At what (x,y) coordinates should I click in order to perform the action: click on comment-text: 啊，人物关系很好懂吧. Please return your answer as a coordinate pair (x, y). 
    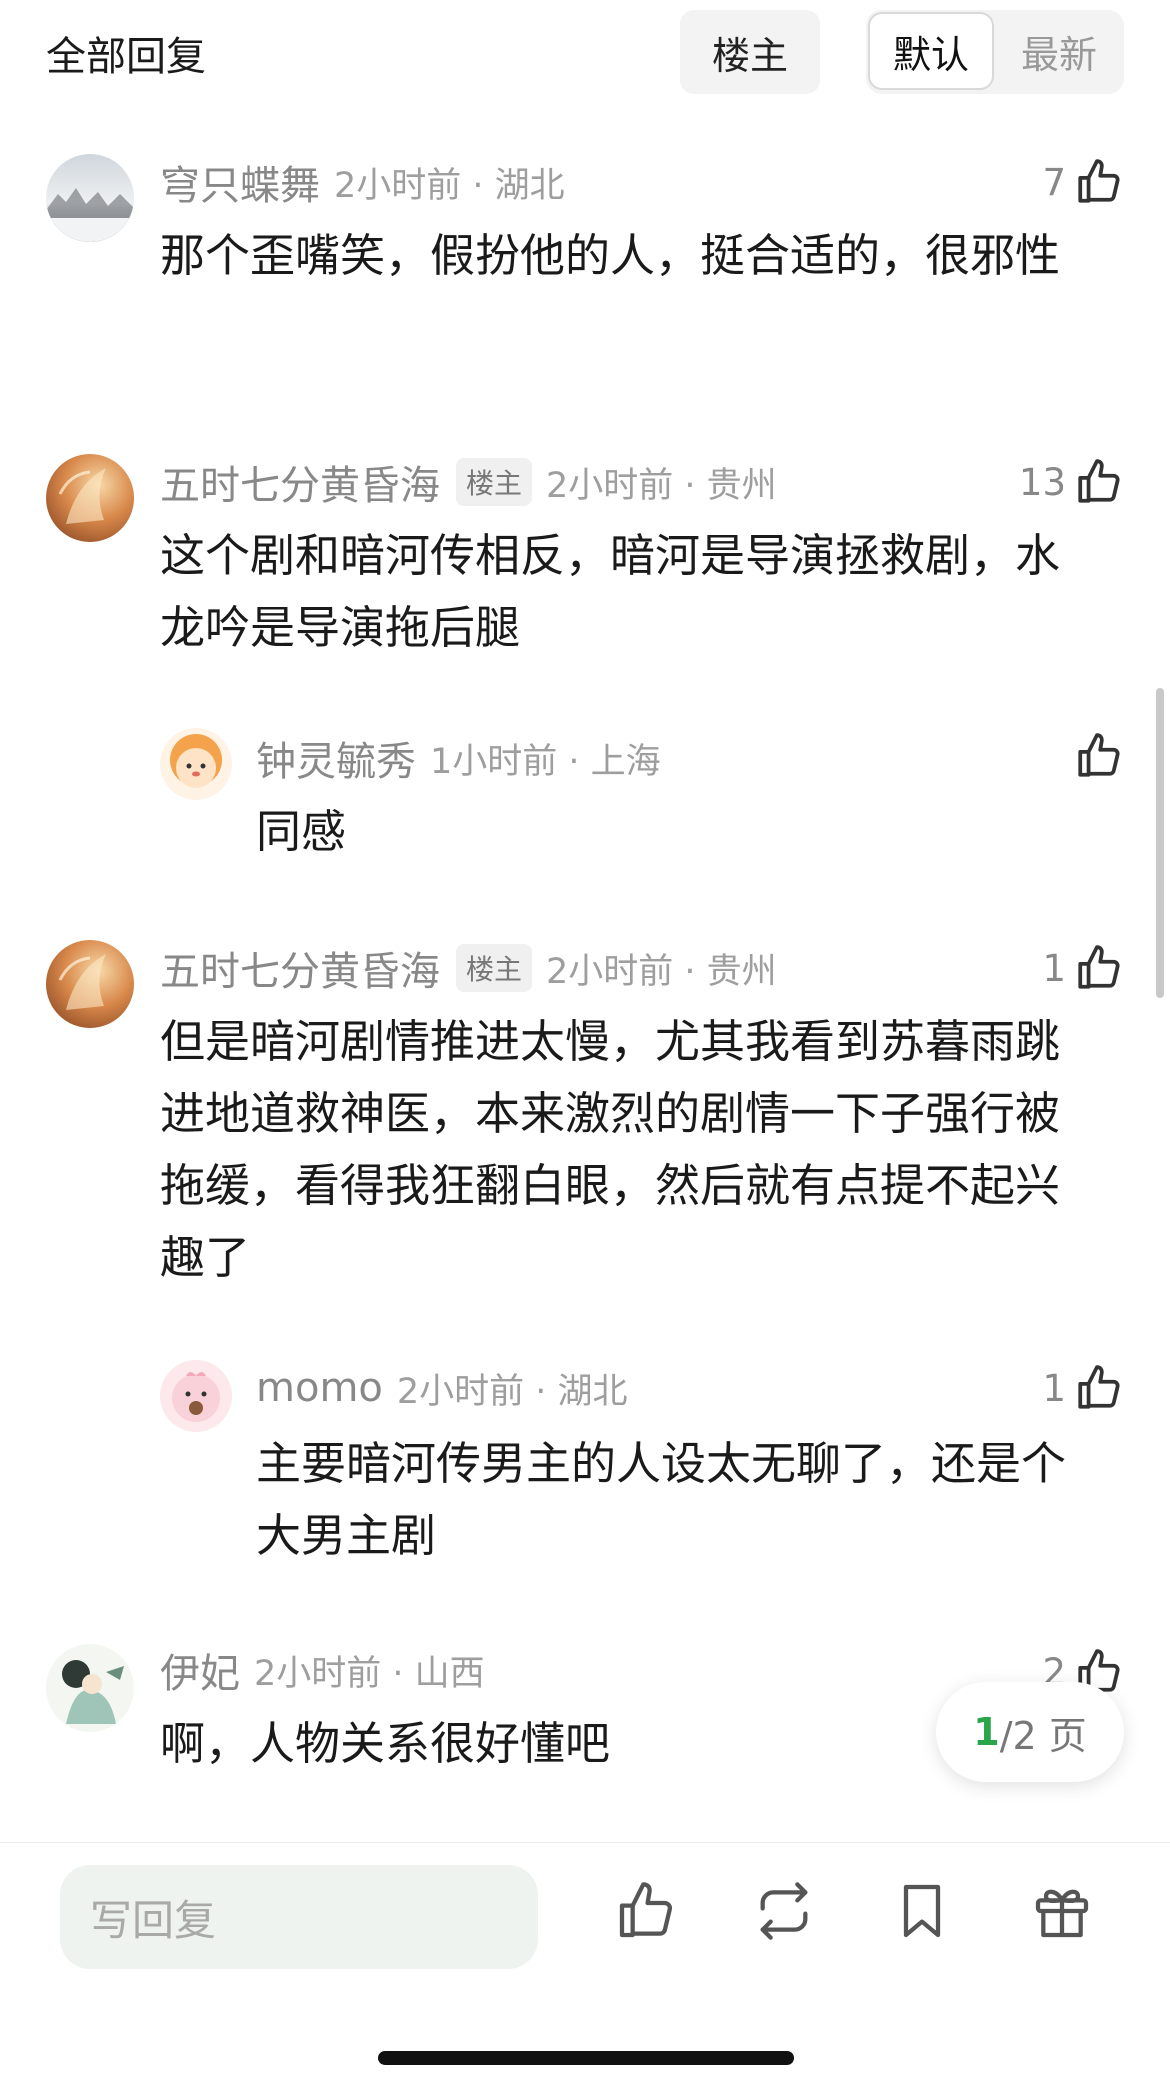
    Looking at the image, I should click on (385, 1743).